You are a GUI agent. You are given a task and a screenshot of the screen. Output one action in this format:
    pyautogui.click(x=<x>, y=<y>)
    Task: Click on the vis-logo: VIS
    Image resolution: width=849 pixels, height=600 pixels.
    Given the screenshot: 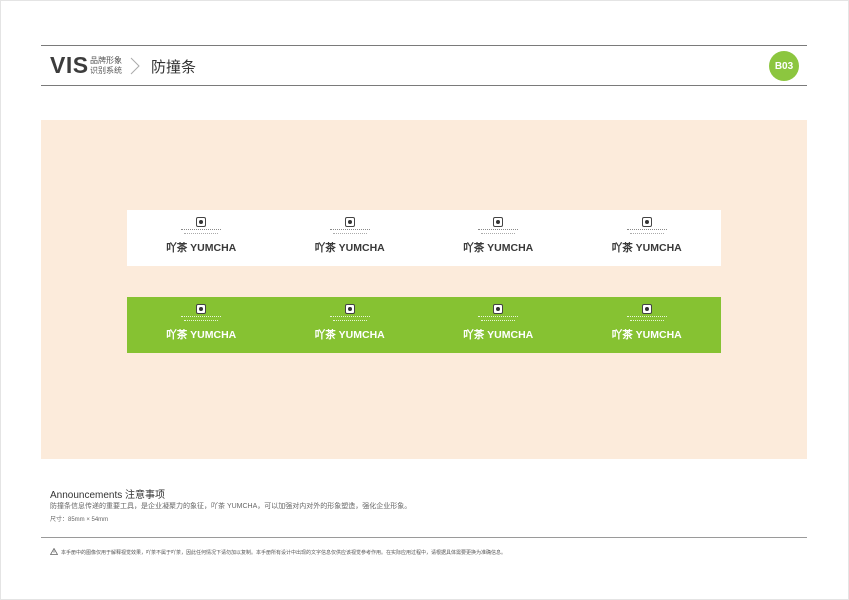 What is the action you would take?
    pyautogui.click(x=69, y=65)
    